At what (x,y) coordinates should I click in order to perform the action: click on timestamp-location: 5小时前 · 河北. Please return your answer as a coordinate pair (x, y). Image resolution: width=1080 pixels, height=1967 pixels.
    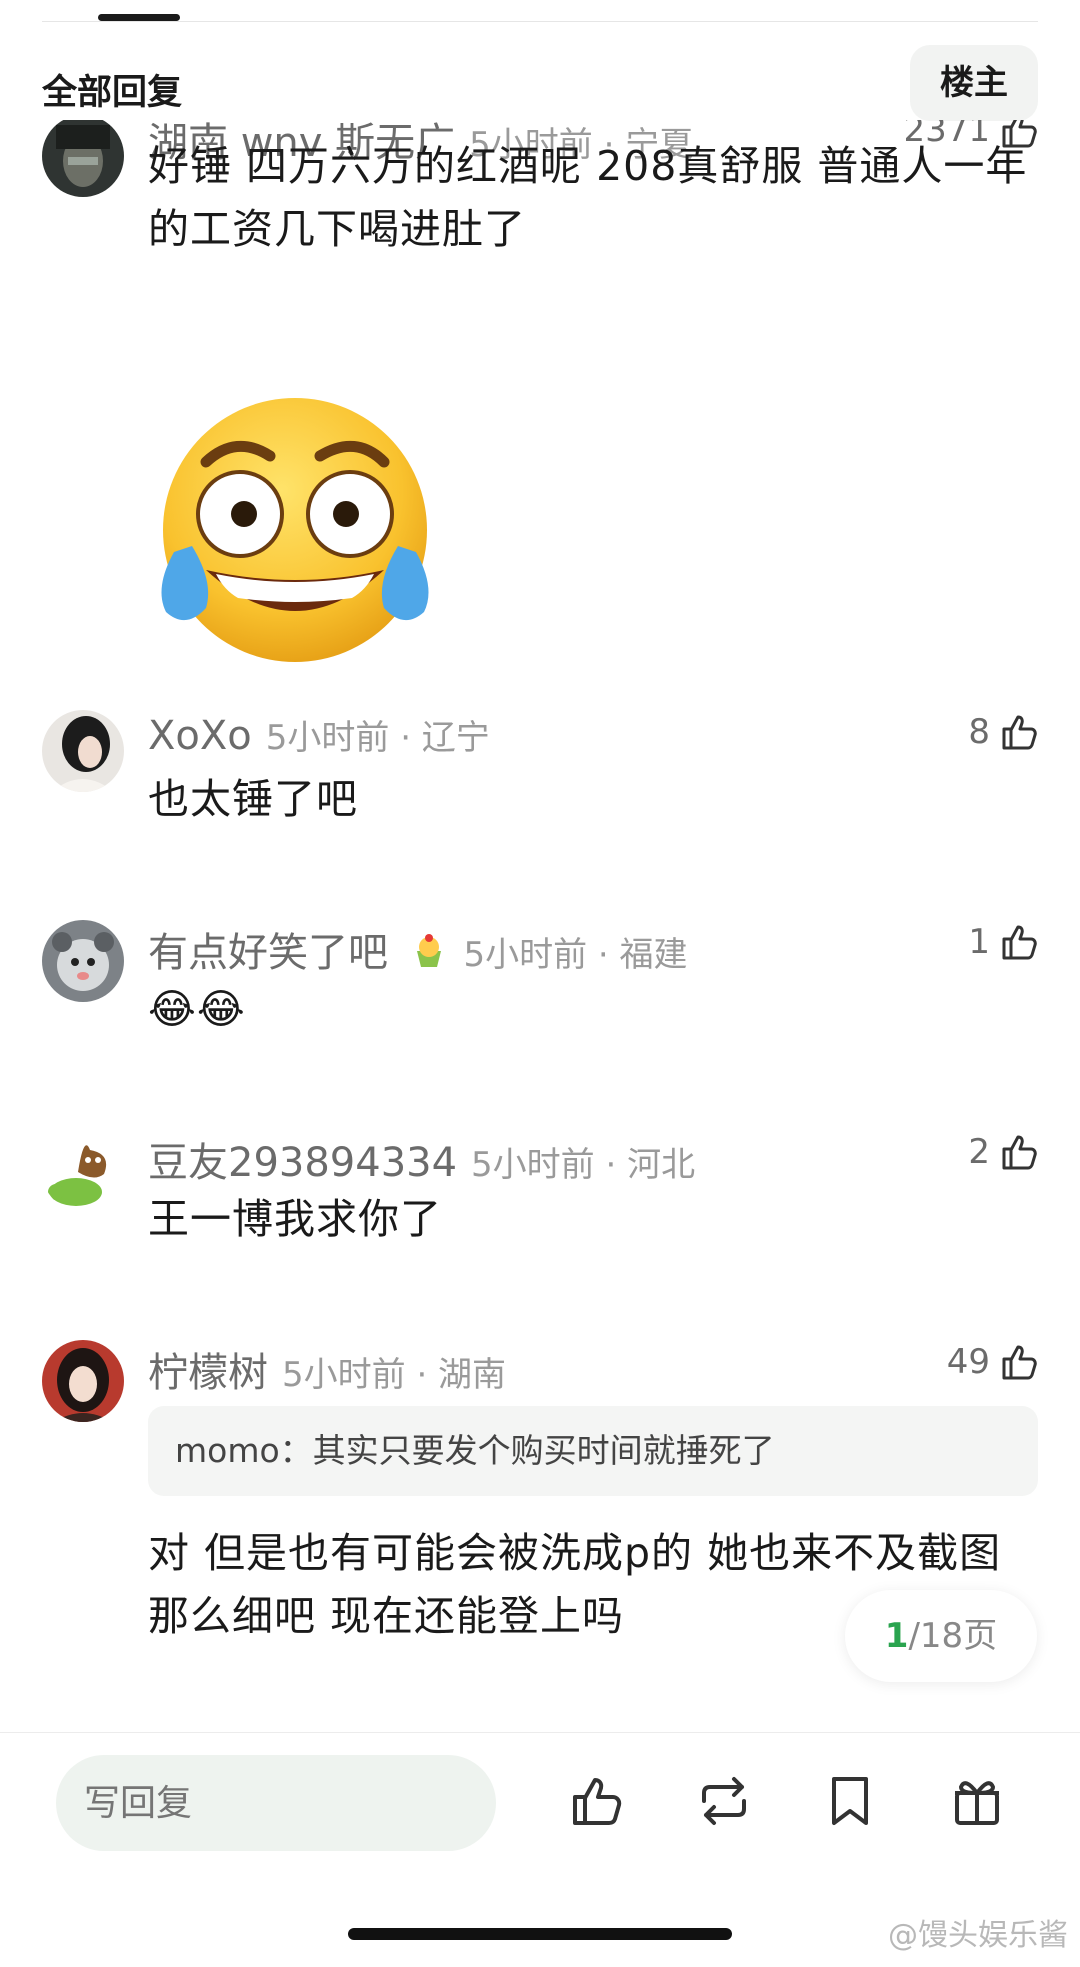
    Looking at the image, I should click on (583, 1165).